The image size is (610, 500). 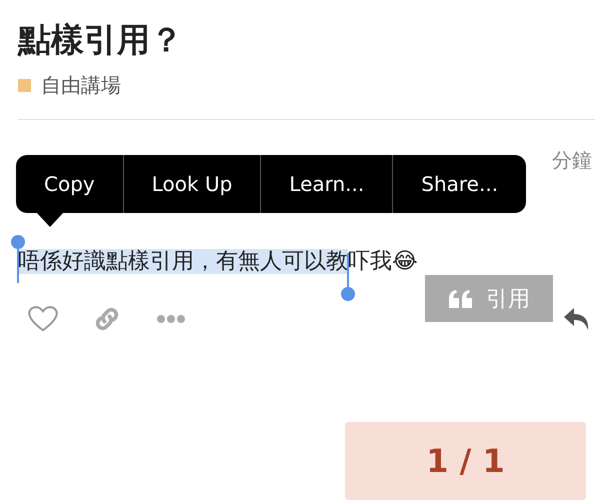 I want to click on like-button, so click(x=43, y=319).